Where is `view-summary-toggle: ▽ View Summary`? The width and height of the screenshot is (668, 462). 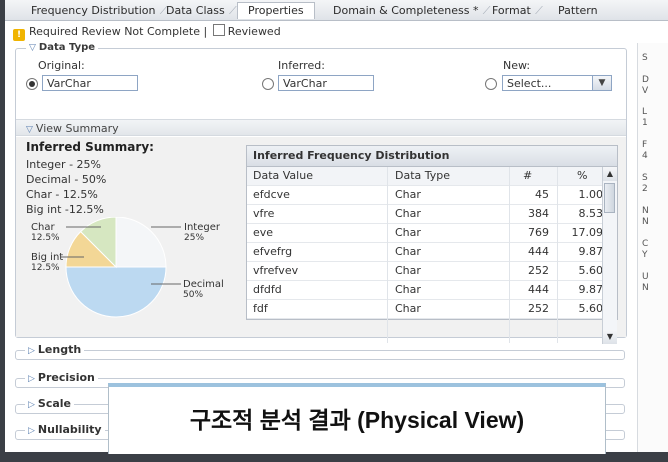 view-summary-toggle: ▽ View Summary is located at coordinates (321, 127).